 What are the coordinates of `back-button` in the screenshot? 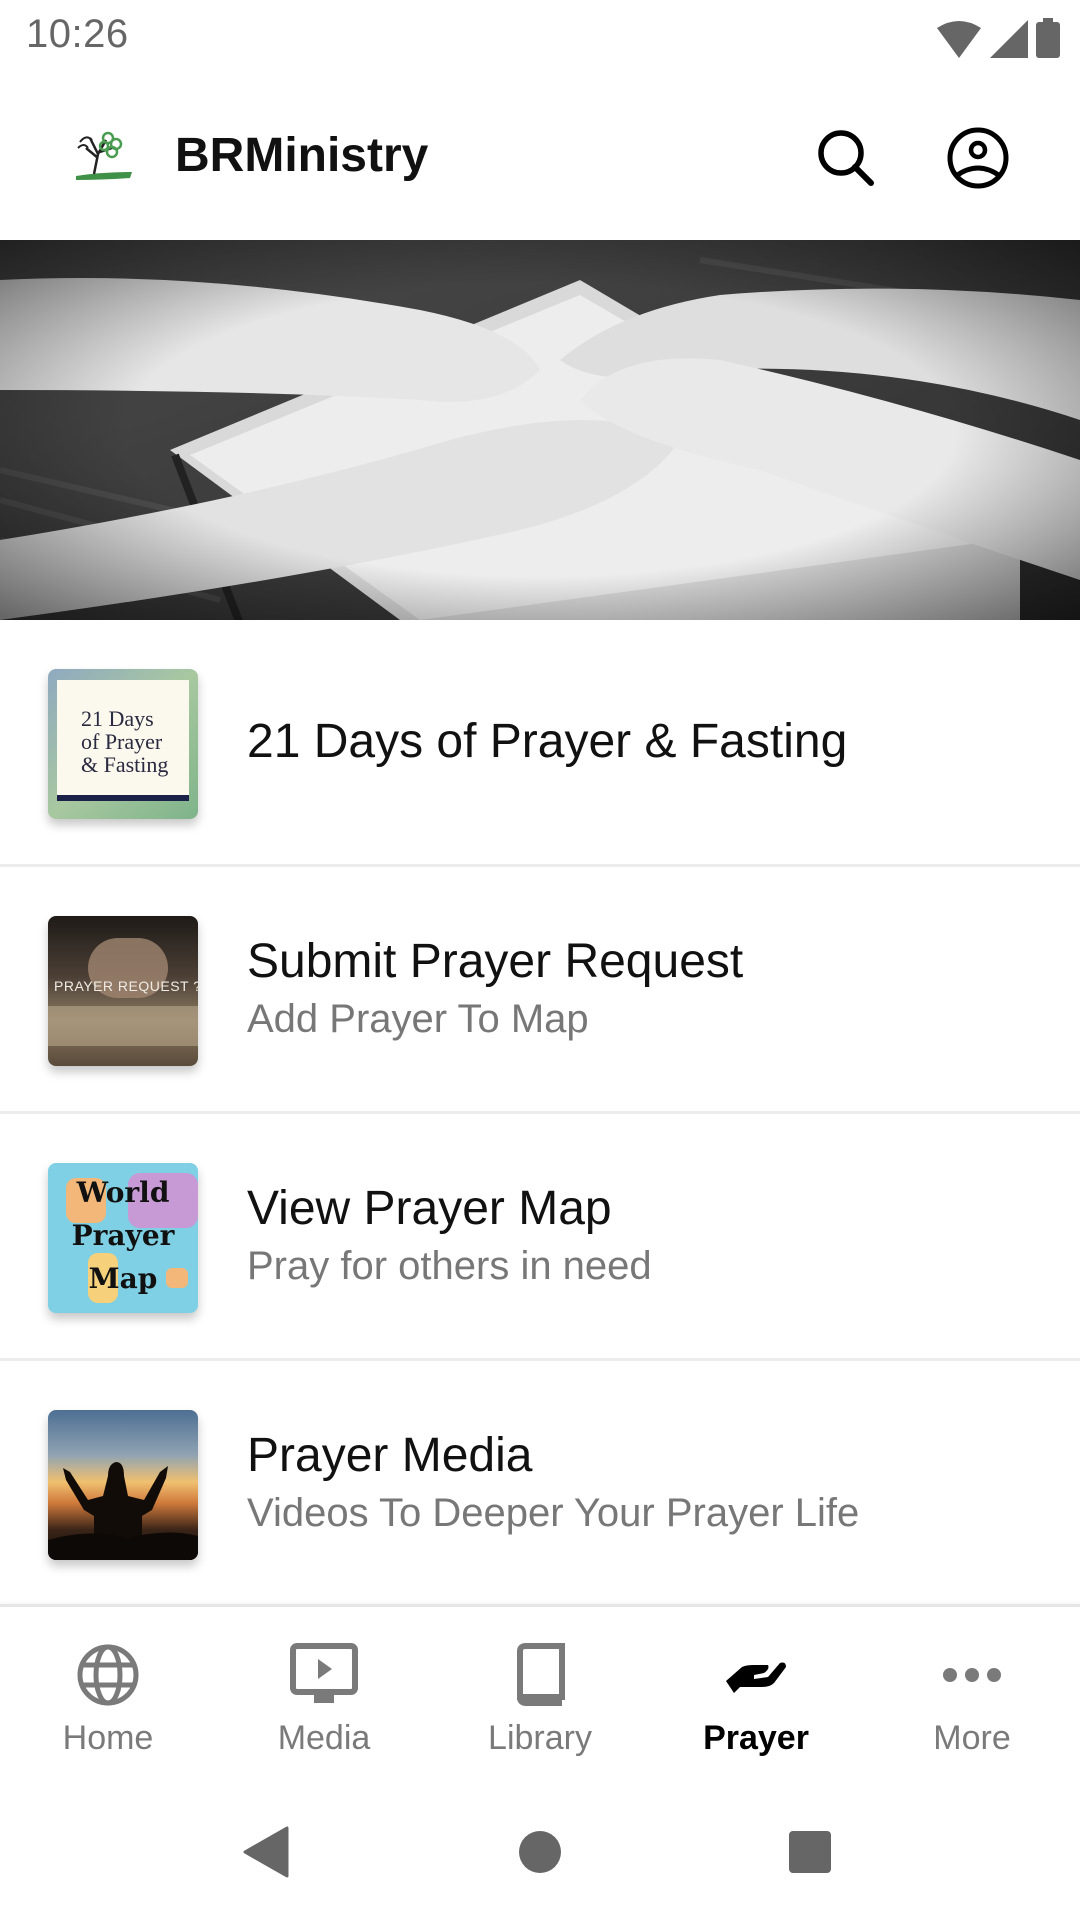 It's located at (266, 1852).